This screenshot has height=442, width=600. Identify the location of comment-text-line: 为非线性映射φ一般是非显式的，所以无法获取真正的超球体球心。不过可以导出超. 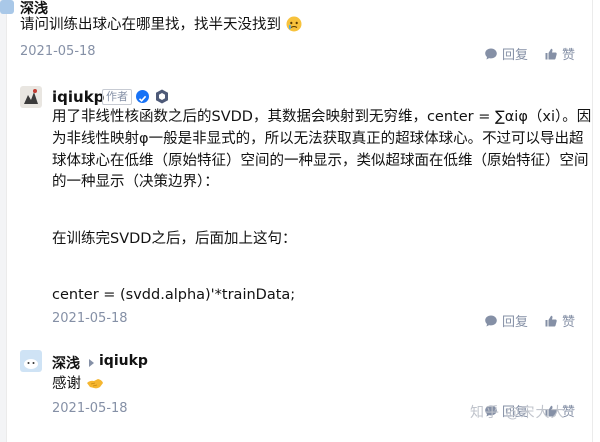
(318, 139).